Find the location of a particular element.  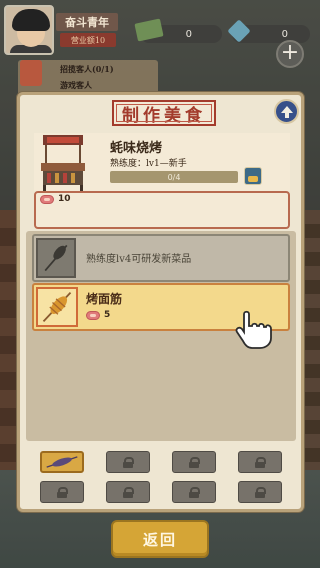

add-button: + is located at coordinates (290, 54).